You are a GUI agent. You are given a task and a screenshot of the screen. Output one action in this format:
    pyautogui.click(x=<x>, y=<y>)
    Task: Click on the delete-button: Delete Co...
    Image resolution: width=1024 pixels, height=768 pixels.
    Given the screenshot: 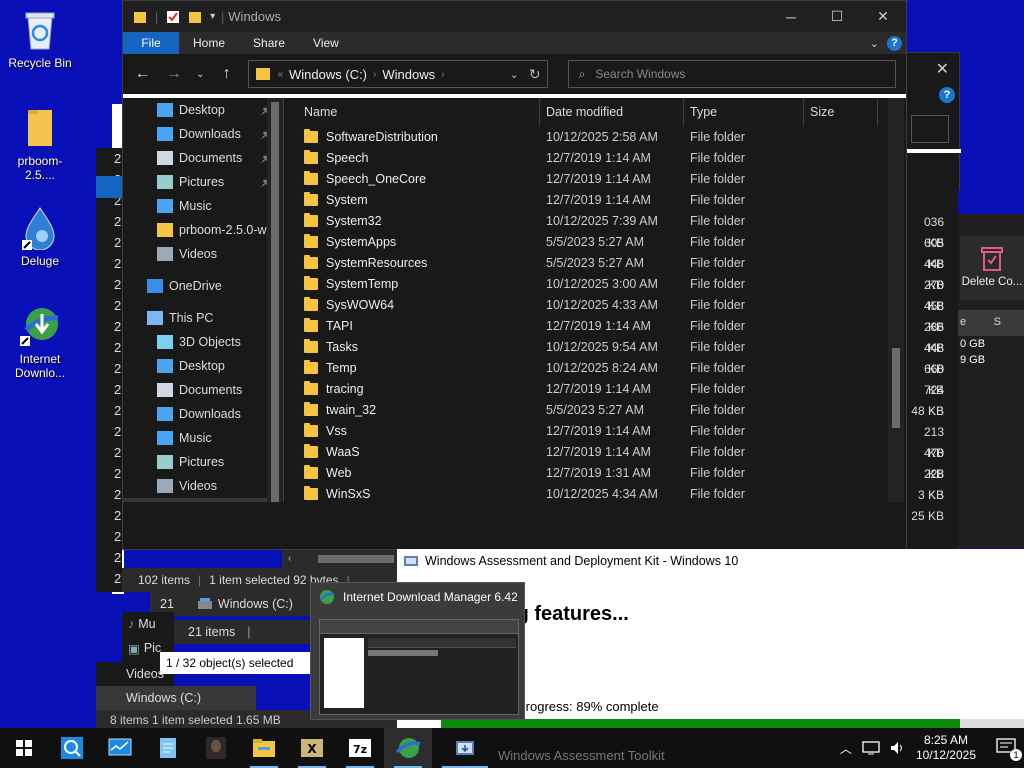 What is the action you would take?
    pyautogui.click(x=992, y=268)
    